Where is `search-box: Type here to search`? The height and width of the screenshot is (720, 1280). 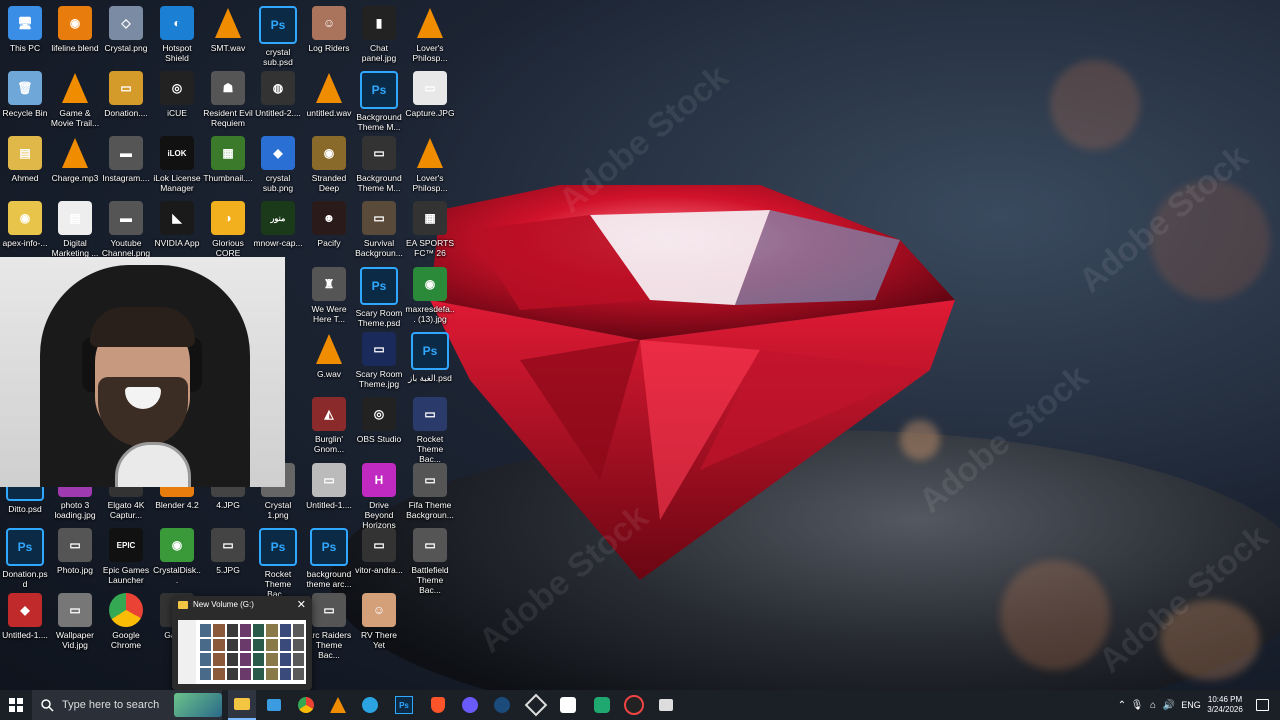 search-box: Type here to search is located at coordinates (127, 705).